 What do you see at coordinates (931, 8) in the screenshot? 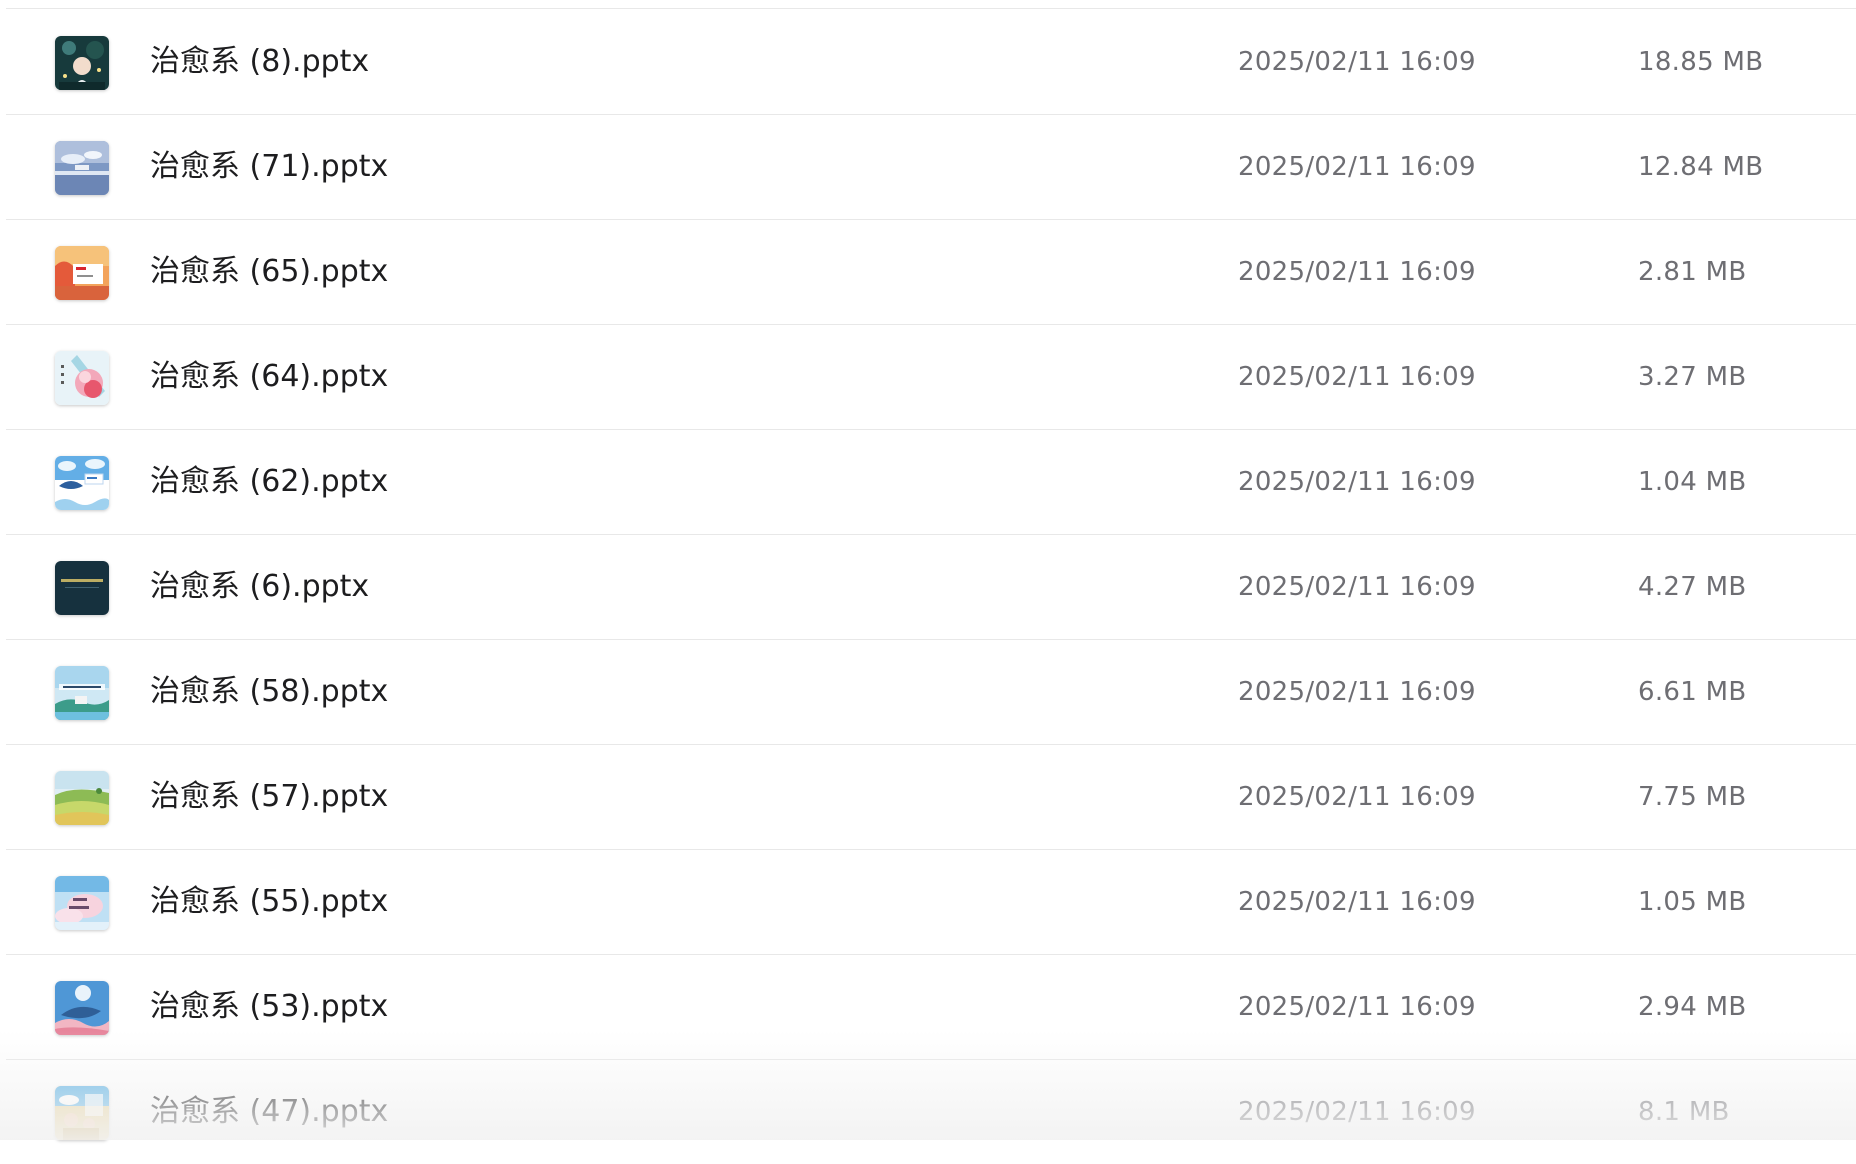
I see `list-divider` at bounding box center [931, 8].